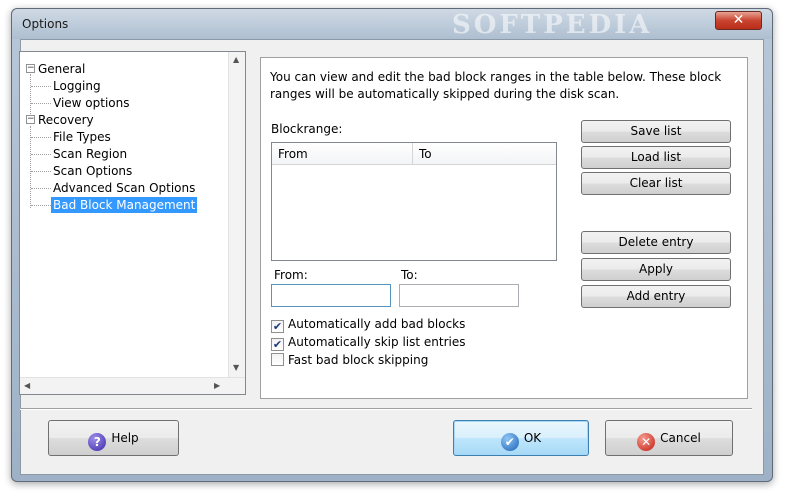 This screenshot has height=500, width=793. I want to click on tree-item-bad-block-management: Bad Block Management, so click(124, 205).